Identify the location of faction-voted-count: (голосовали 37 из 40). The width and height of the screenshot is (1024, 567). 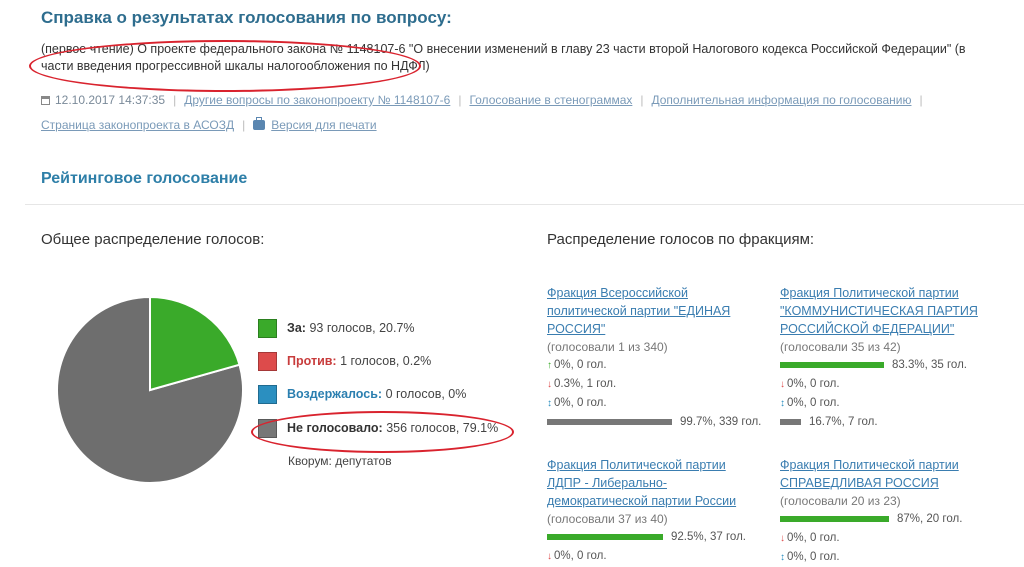
(607, 519).